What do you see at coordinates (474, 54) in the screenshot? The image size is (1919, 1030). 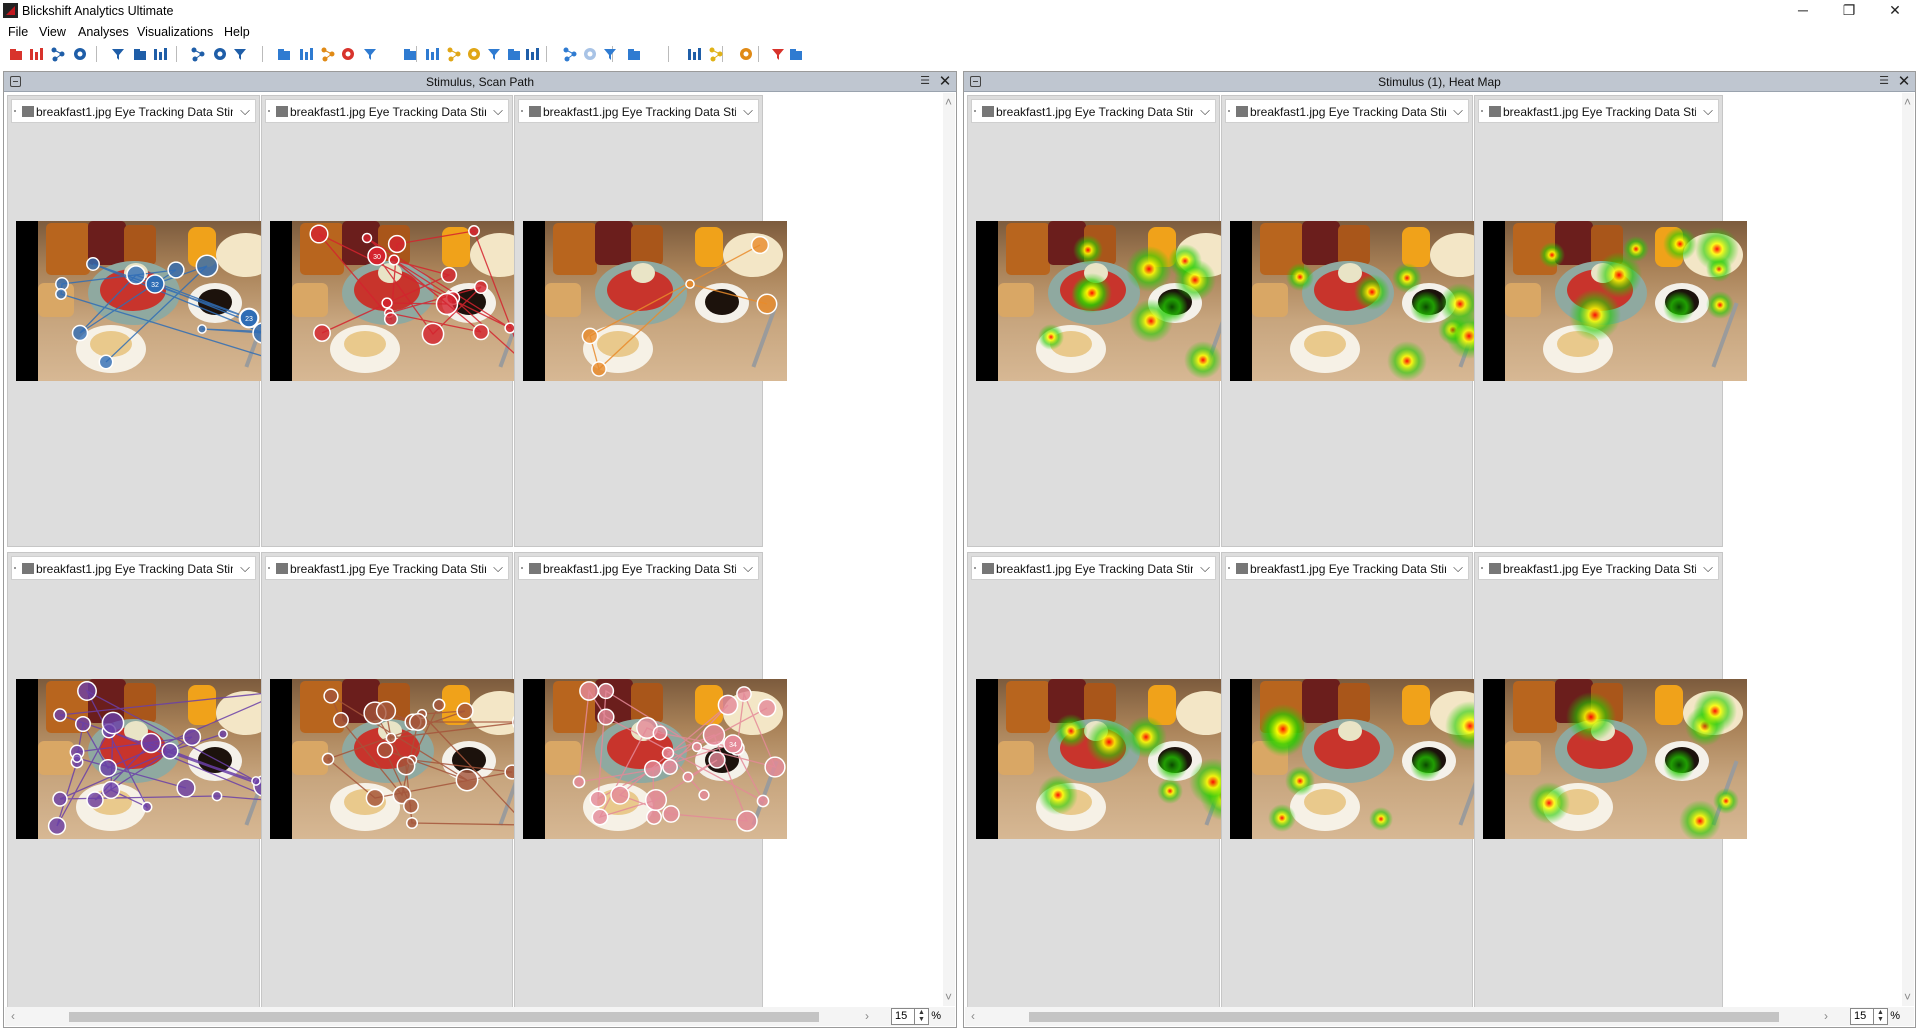 I see `bars-icon` at bounding box center [474, 54].